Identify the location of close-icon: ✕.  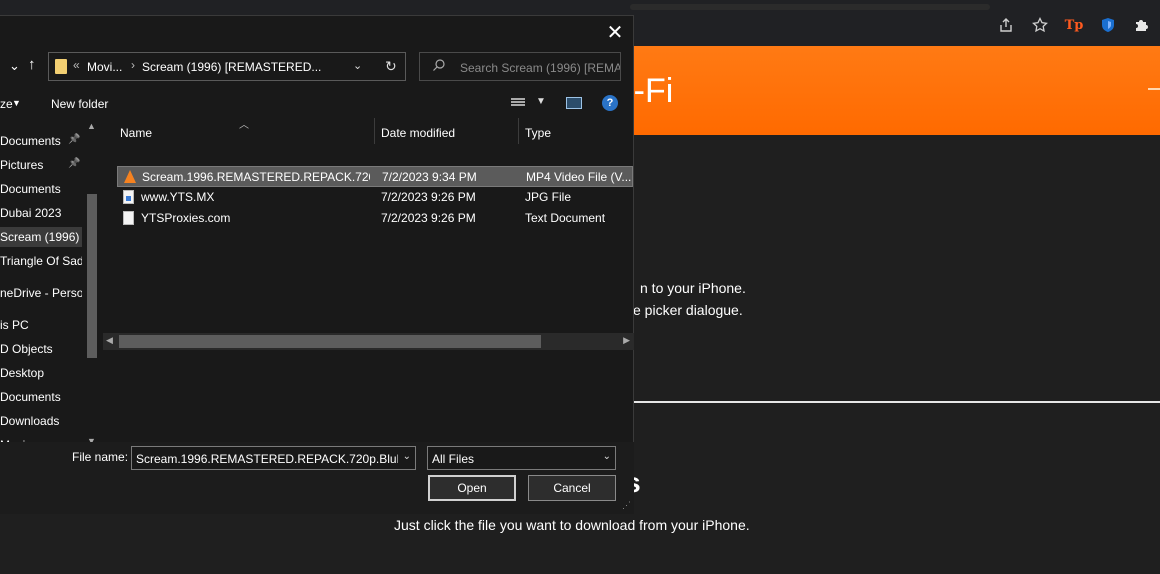
(615, 32).